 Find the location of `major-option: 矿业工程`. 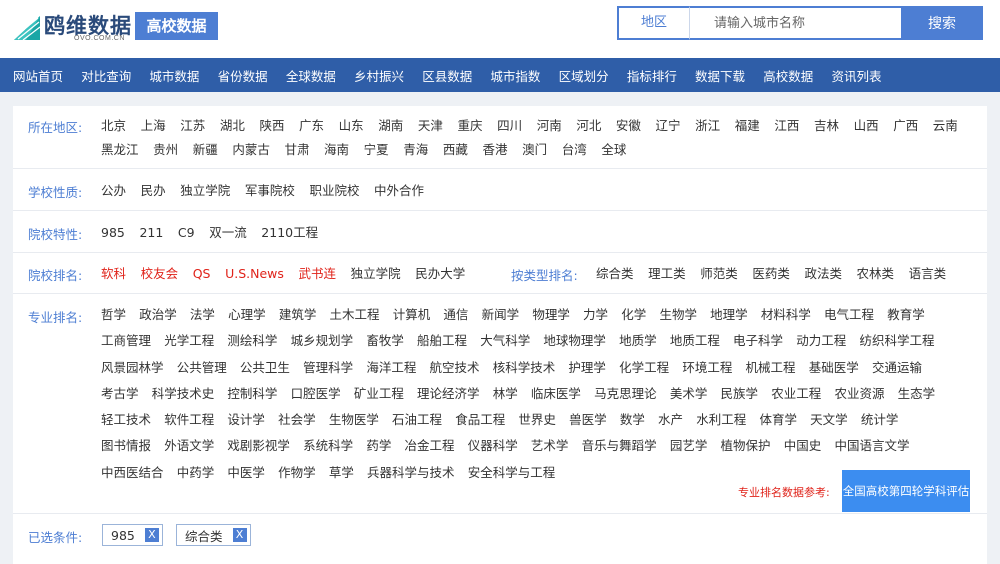

major-option: 矿业工程 is located at coordinates (379, 394).